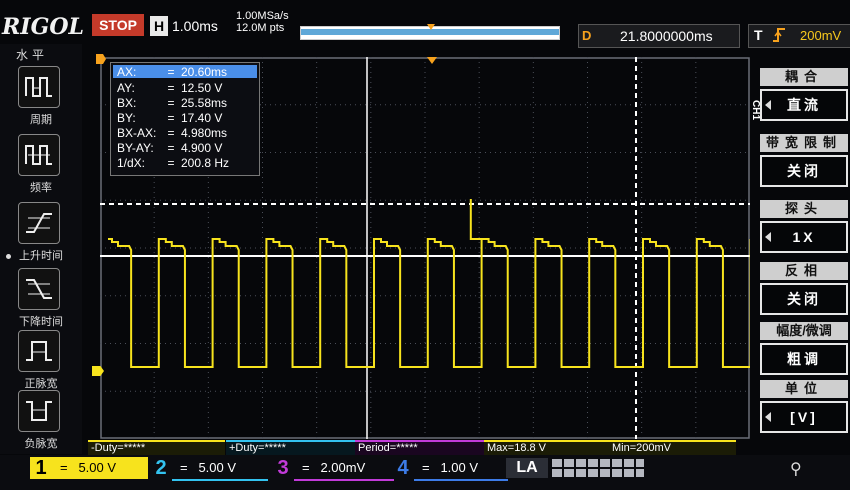  I want to click on measure-positive-width-item: 正脉宽, so click(41, 360).